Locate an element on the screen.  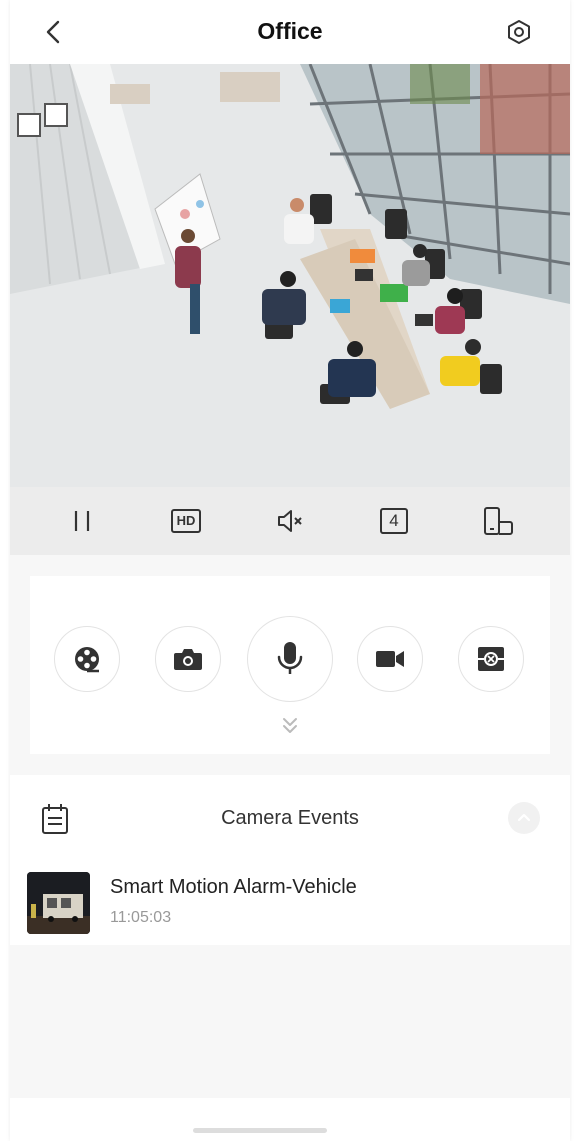
rotate-device-icon is located at coordinates (498, 521).